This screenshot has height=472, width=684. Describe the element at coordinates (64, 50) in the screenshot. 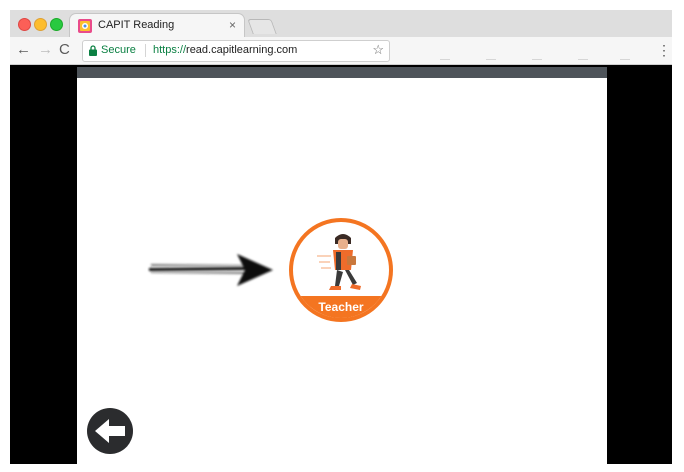

I see `reload-icon: C` at that location.